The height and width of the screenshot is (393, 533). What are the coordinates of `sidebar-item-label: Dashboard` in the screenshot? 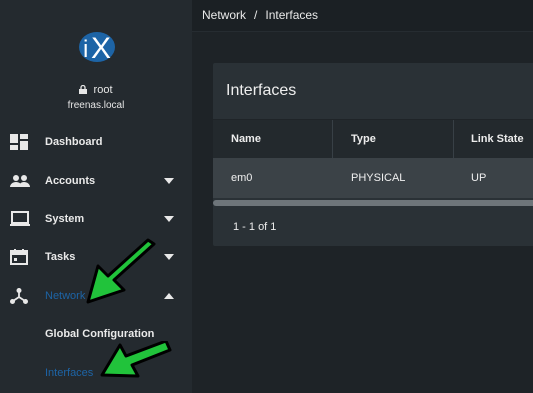 It's located at (74, 142).